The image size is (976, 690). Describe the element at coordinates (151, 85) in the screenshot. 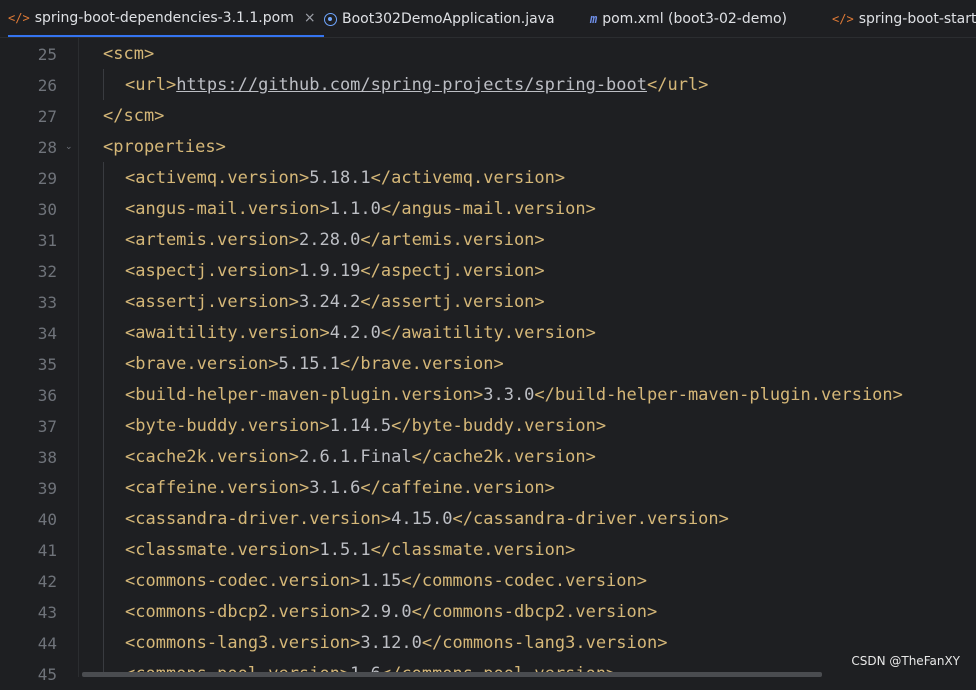

I see `xml-tag: <url>` at that location.